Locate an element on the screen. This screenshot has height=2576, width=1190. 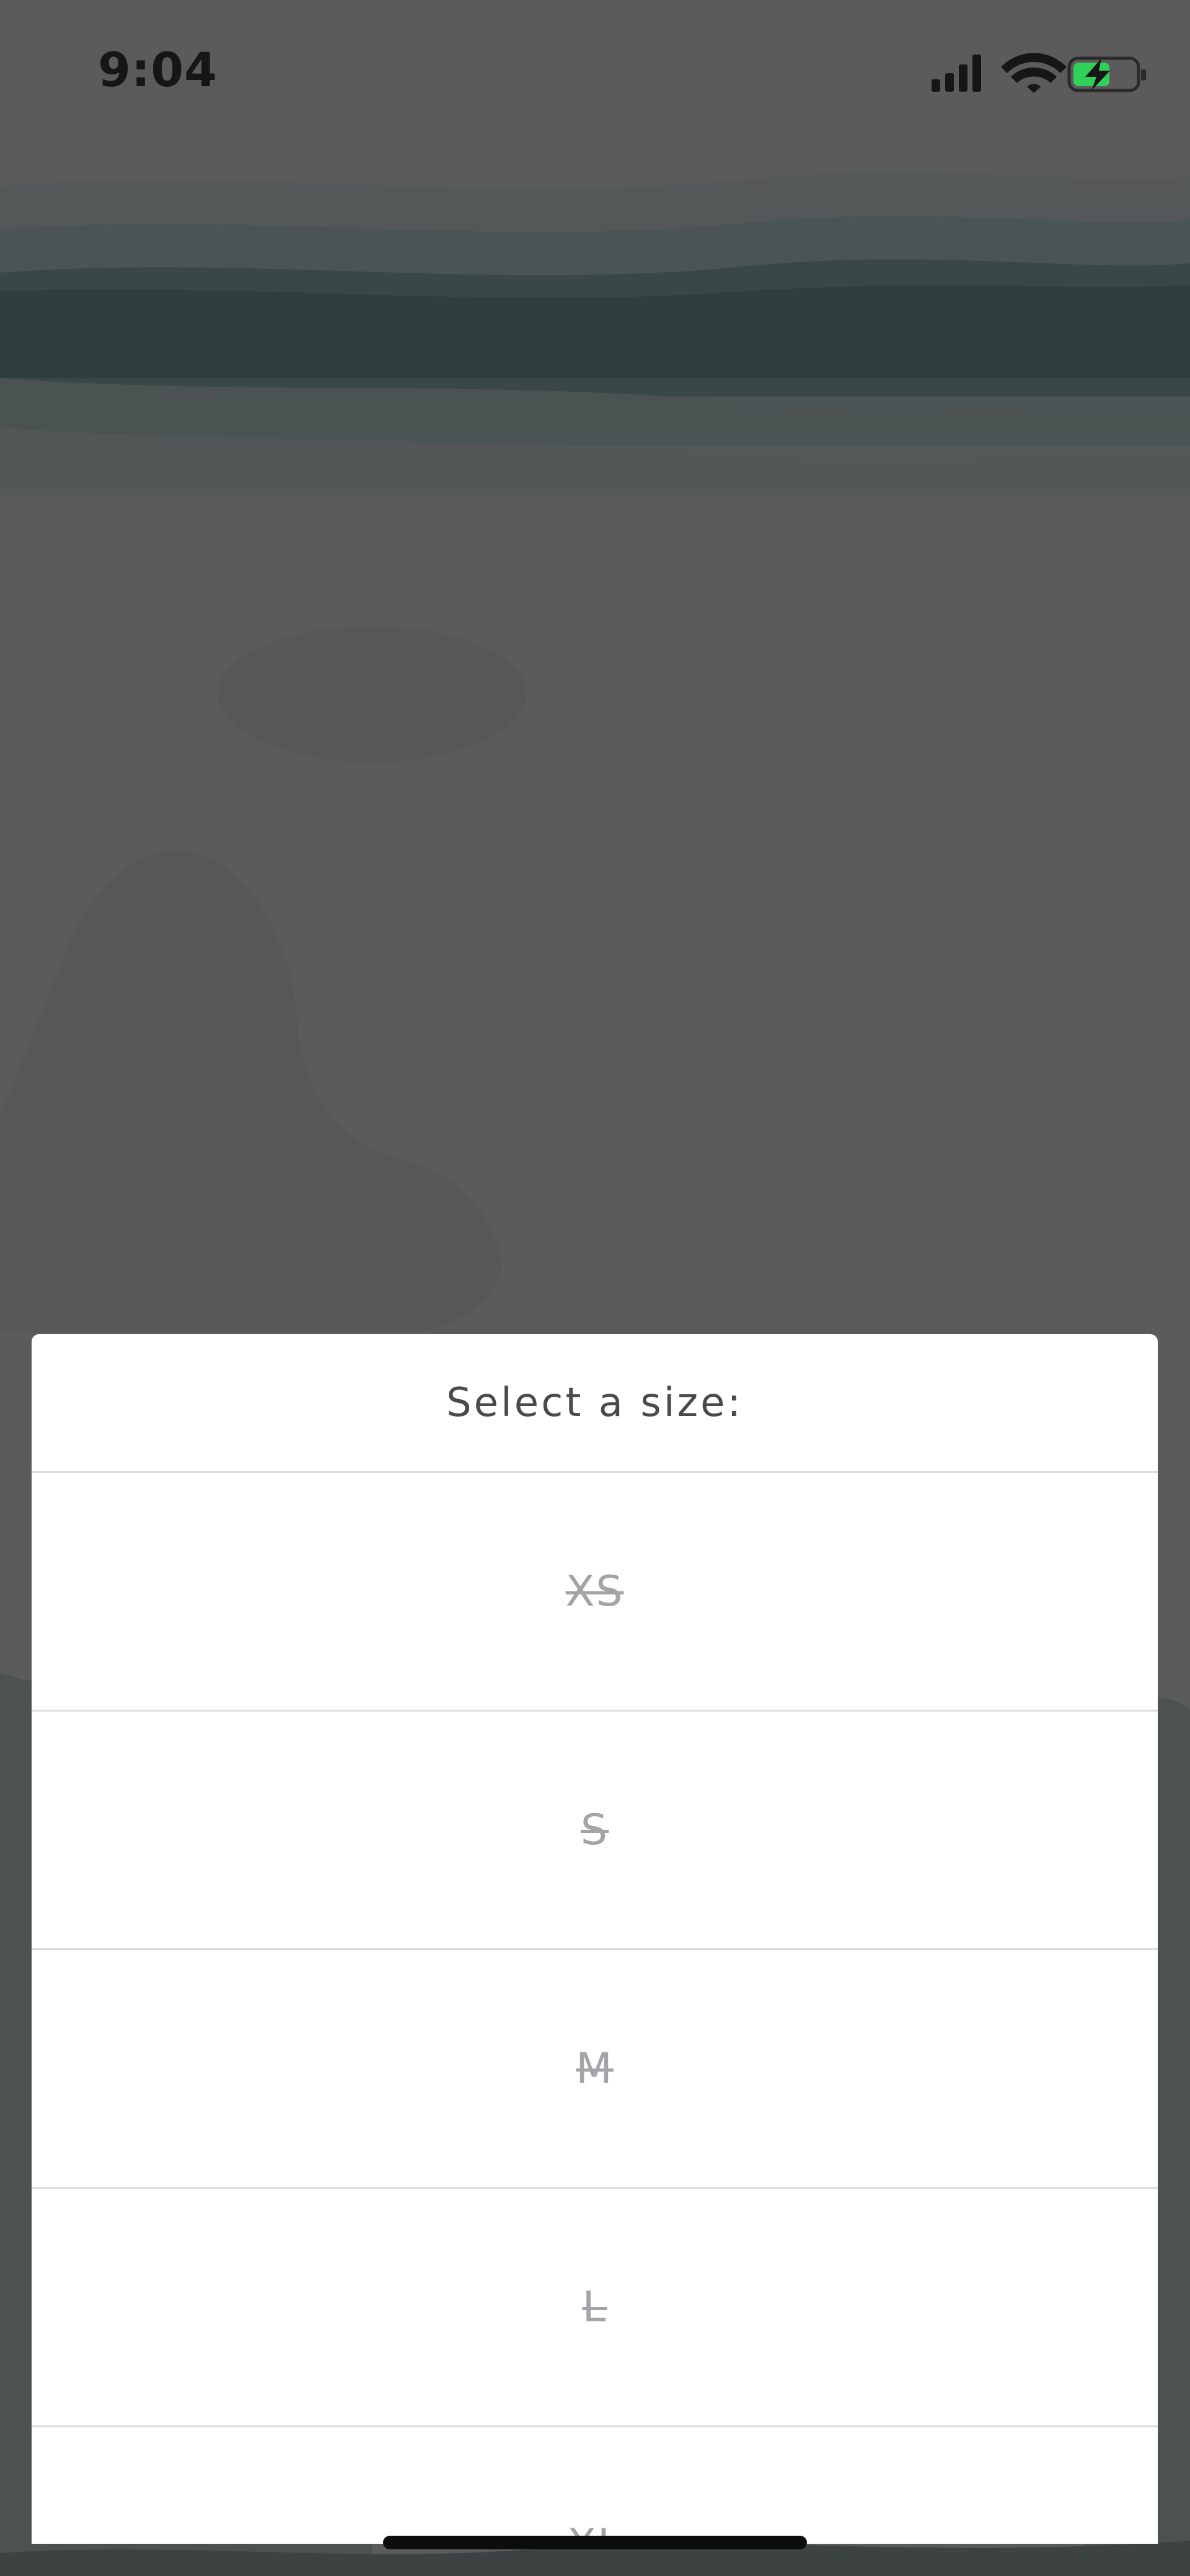
sheet-header: Select a size: is located at coordinates (595, 1403).